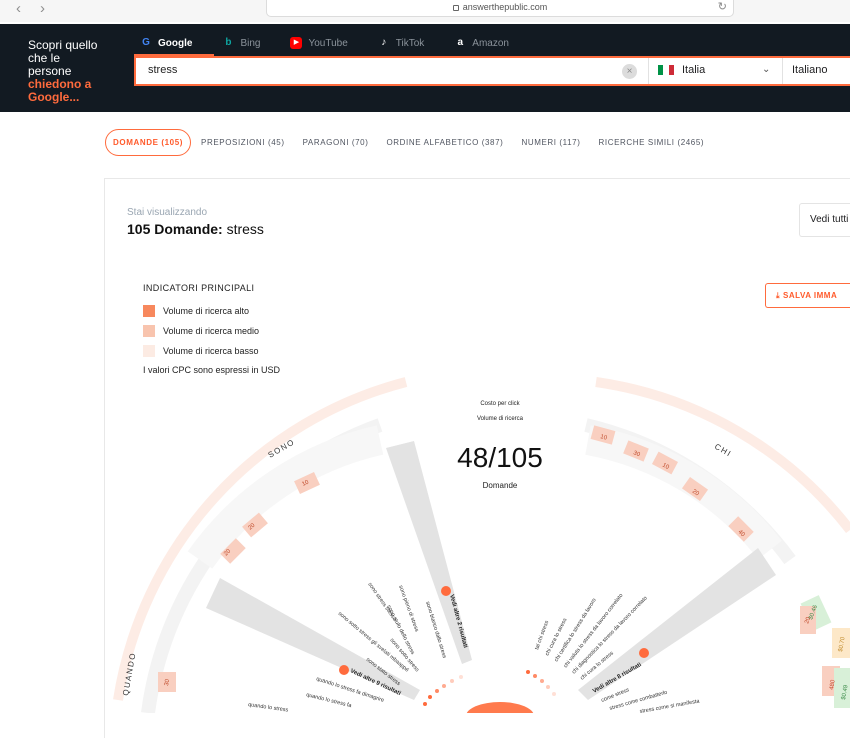  Describe the element at coordinates (500, 419) in the screenshot. I see `volume-label: Volume di ricerca` at that location.